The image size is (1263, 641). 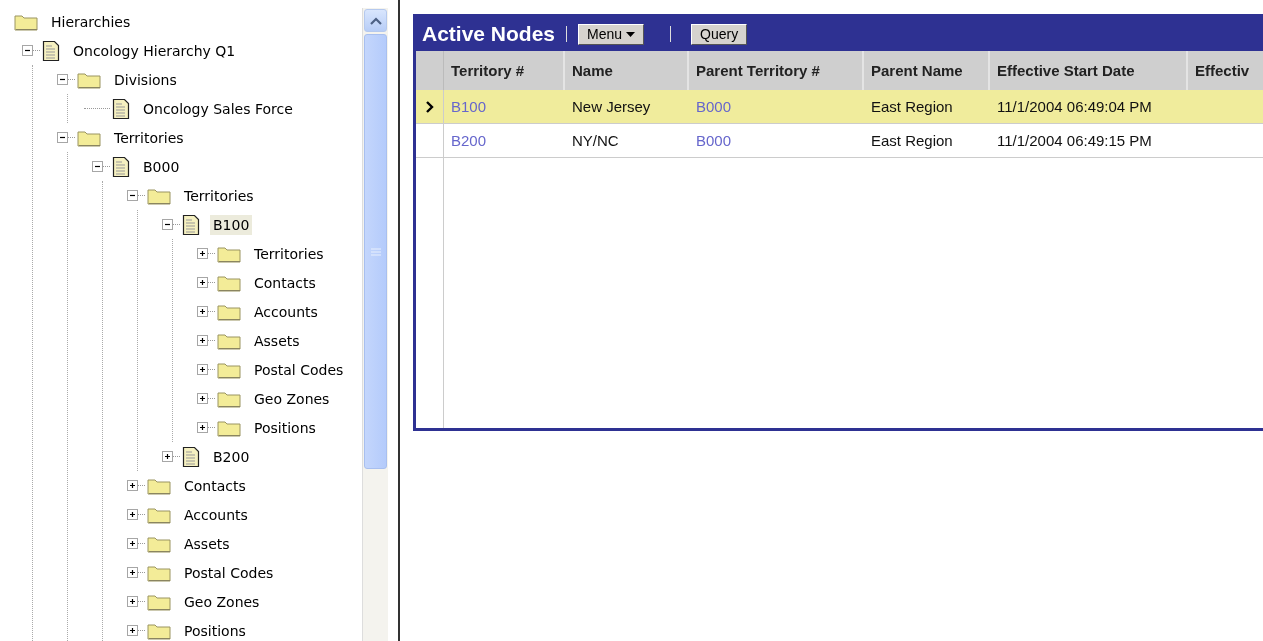 What do you see at coordinates (839, 141) in the screenshot?
I see `table-row: B200 NY/NC B000 East Region 11/1/2004 06:49:15 PM` at bounding box center [839, 141].